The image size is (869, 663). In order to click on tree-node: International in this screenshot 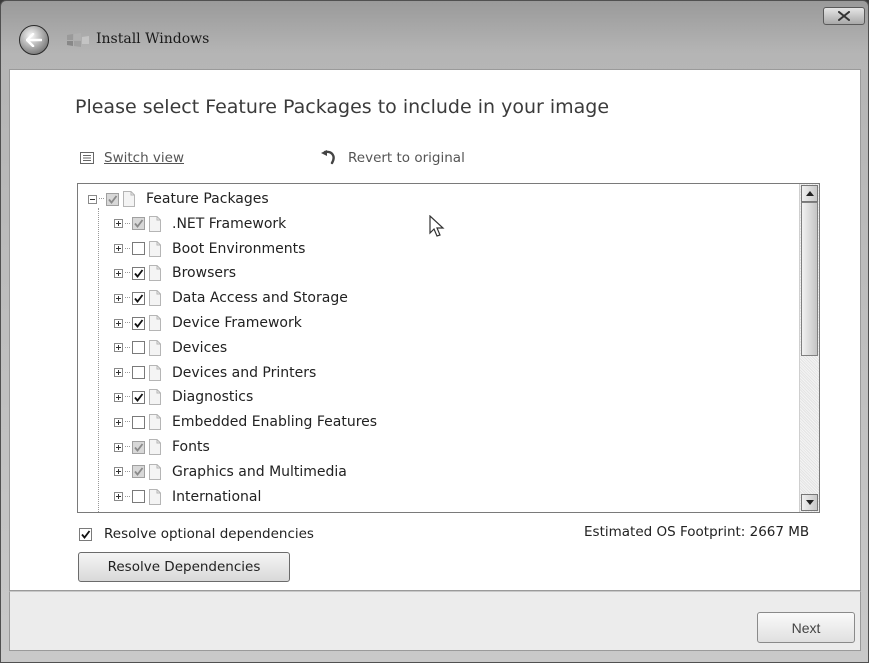, I will do `click(187, 497)`.